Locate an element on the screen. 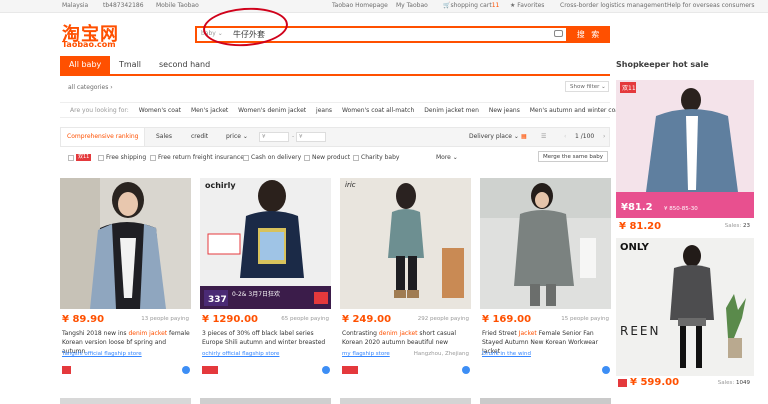  my-taobao-link: My Taobao is located at coordinates (412, 6).